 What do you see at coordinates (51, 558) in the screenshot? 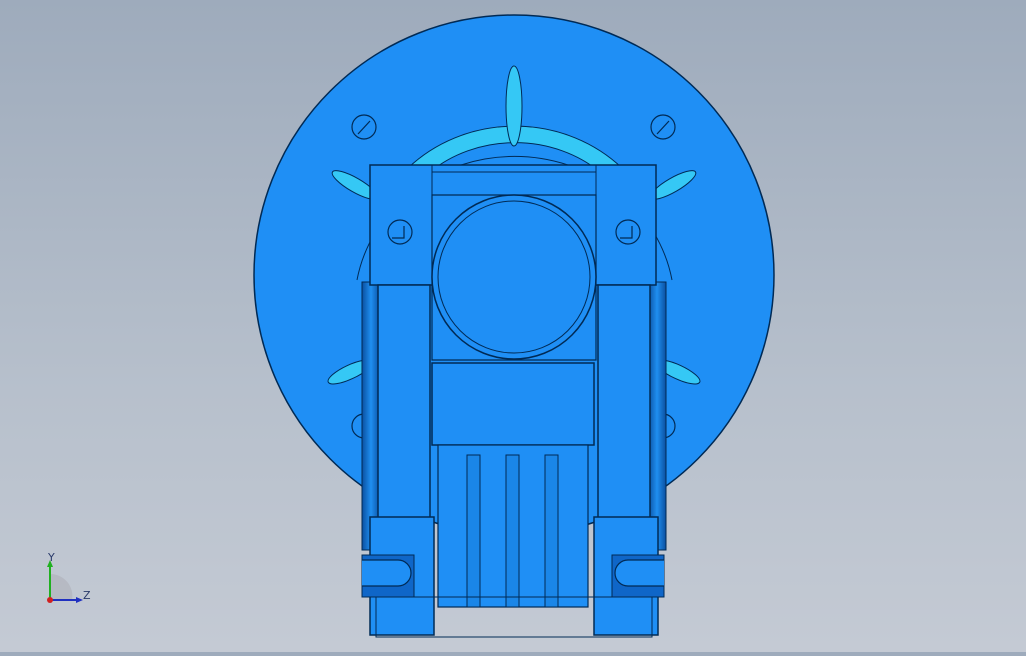
I see `y-axis-label: Y` at bounding box center [51, 558].